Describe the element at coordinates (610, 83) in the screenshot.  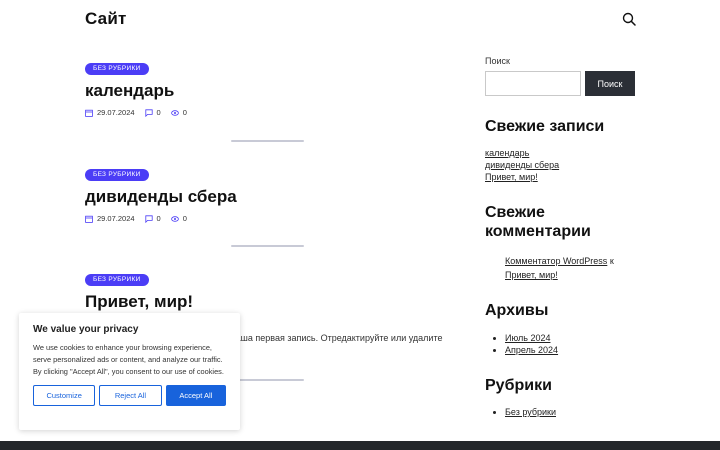
I see `search-button: Поиск` at that location.